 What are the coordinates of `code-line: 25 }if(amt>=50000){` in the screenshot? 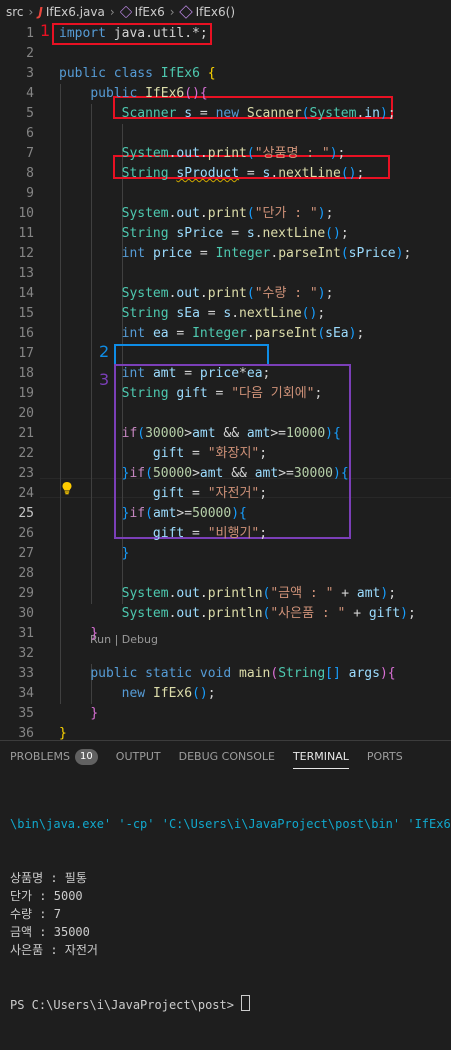 It's located at (225, 514).